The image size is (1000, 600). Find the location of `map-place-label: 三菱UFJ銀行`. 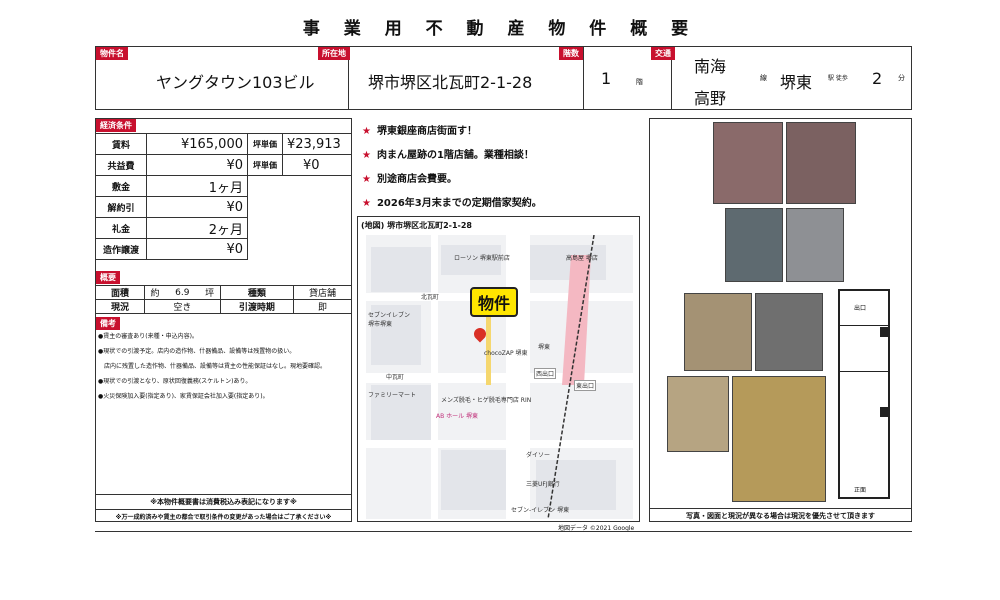

map-place-label: 三菱UFJ銀行 is located at coordinates (543, 484).